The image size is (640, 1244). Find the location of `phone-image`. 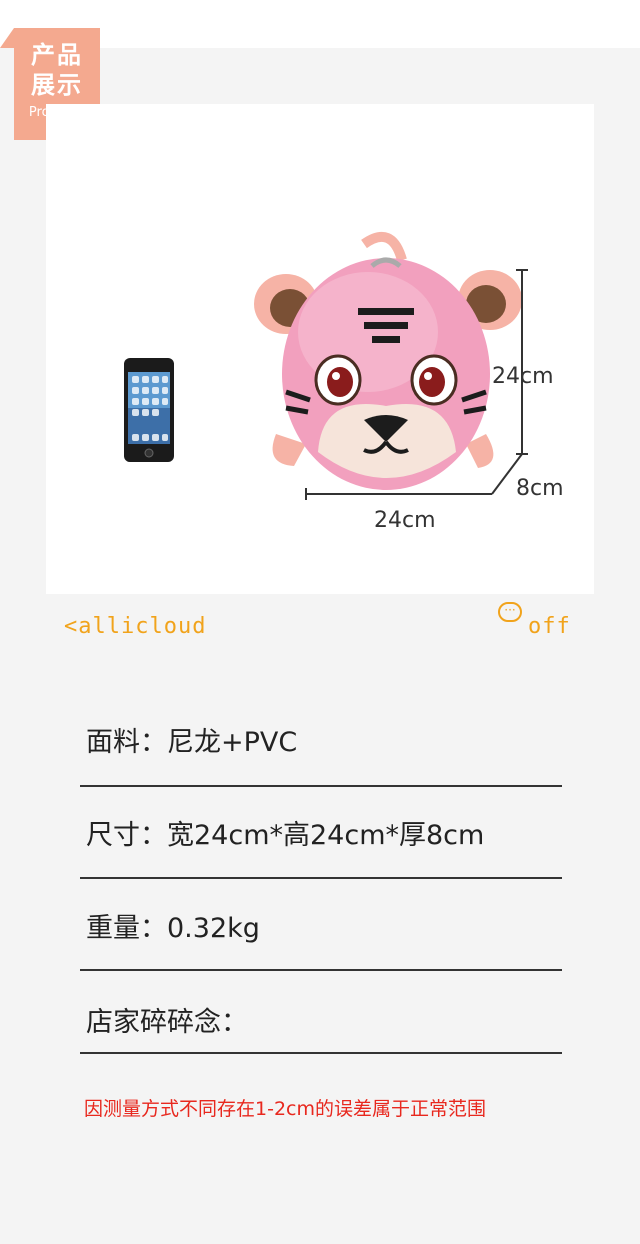

phone-image is located at coordinates (149, 410).